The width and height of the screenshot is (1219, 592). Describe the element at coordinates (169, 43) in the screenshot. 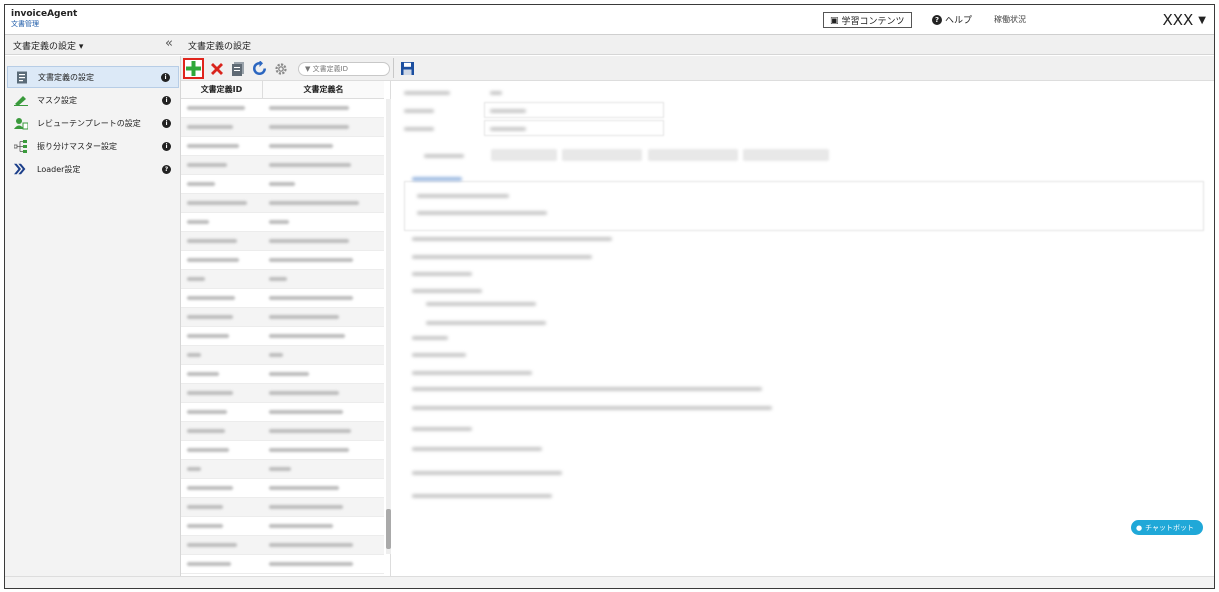

I see `collapse-sidebar-icon: «` at that location.